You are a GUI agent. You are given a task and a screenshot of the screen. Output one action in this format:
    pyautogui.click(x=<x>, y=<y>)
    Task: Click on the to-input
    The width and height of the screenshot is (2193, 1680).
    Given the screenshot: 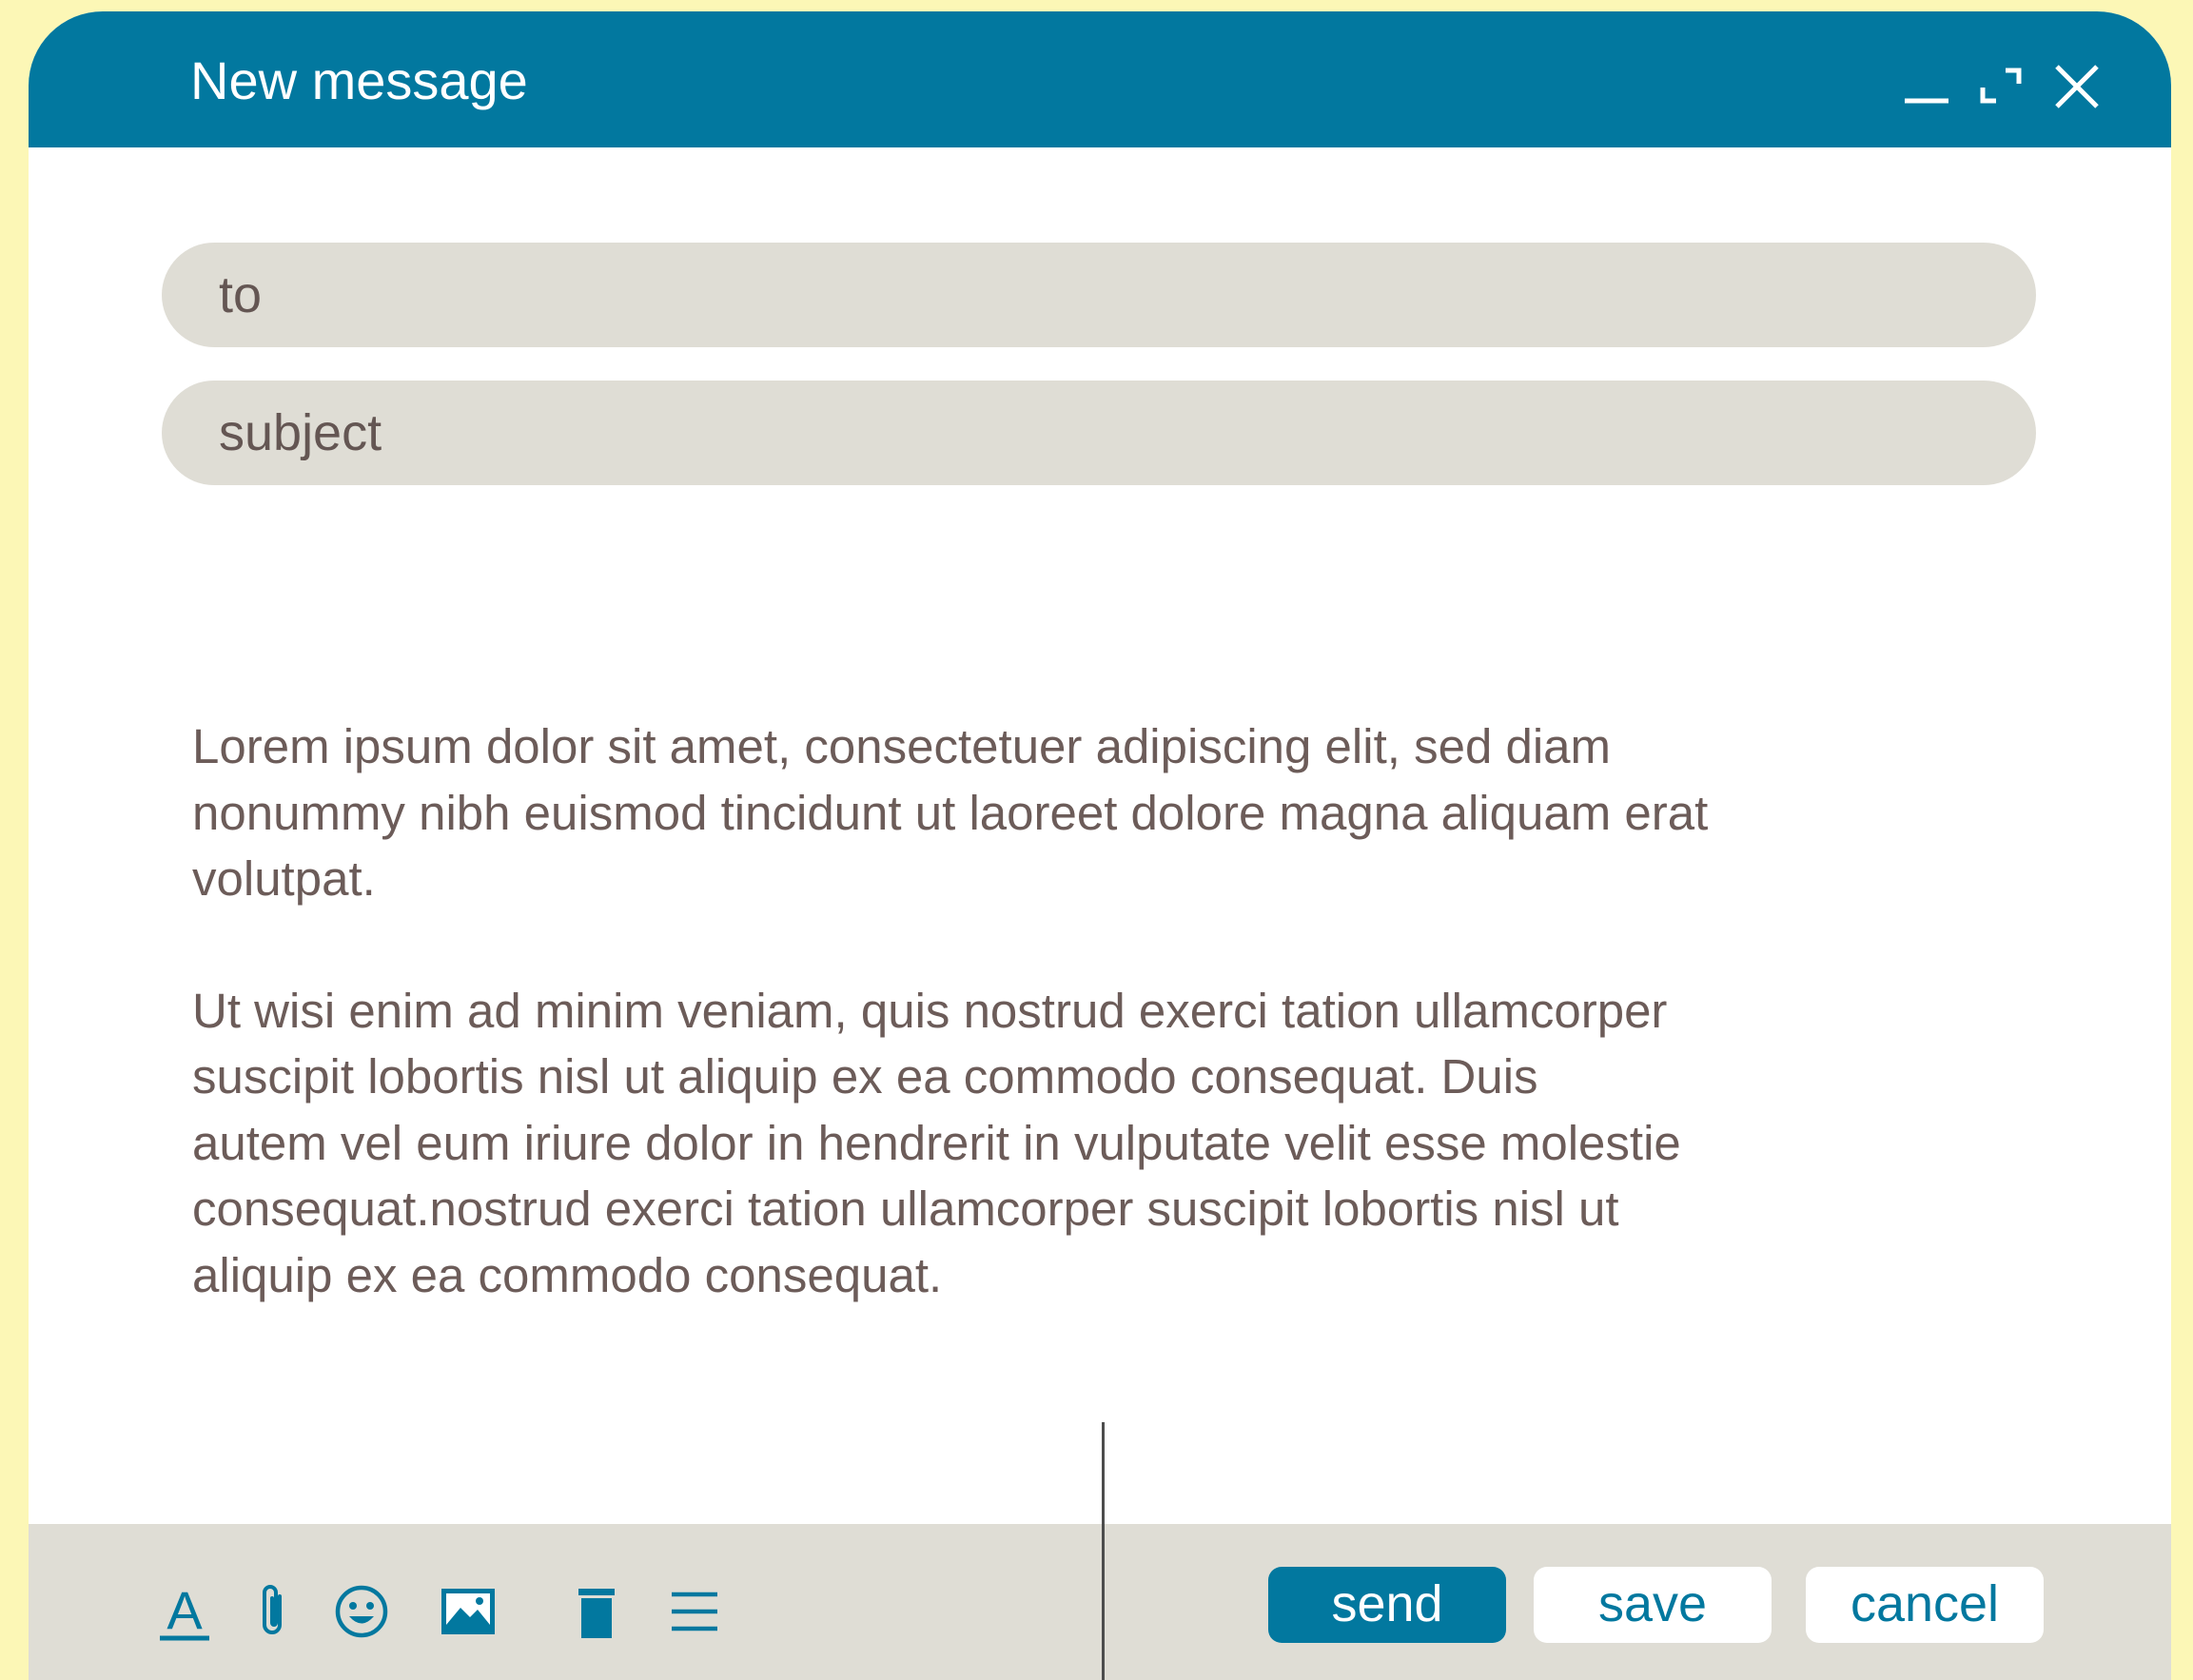 What is the action you would take?
    pyautogui.click(x=1113, y=295)
    